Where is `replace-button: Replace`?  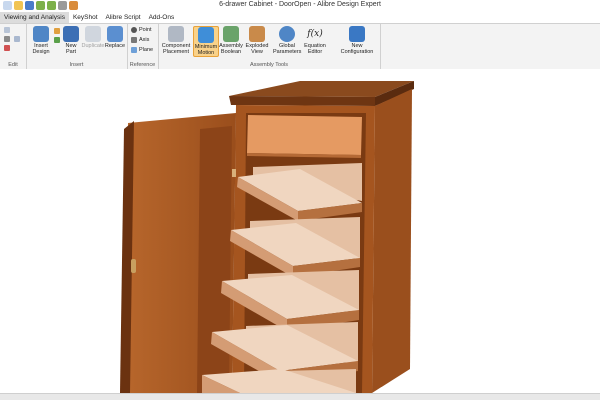
replace-button: Replace is located at coordinates (115, 37).